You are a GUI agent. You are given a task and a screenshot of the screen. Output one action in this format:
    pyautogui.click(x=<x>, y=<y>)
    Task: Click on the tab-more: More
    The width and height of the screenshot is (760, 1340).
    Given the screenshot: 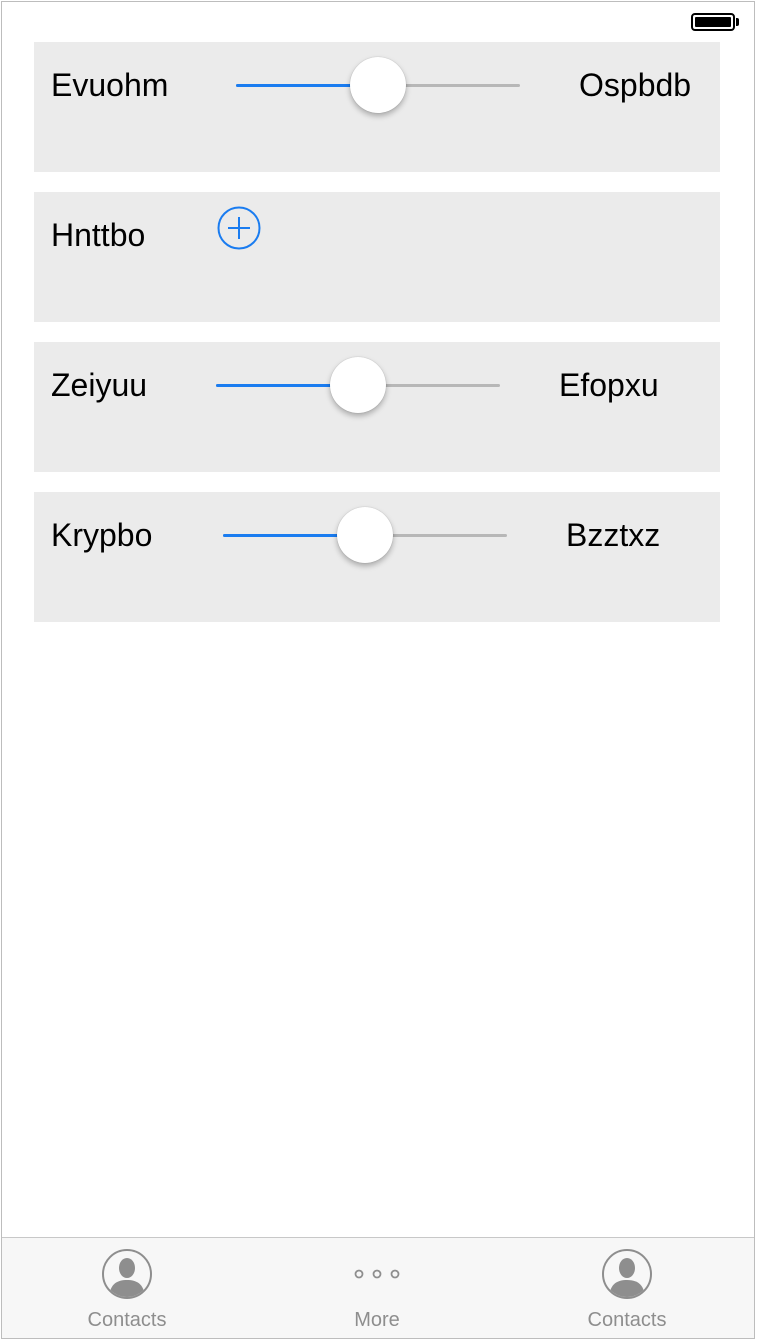 What is the action you would take?
    pyautogui.click(x=377, y=1288)
    